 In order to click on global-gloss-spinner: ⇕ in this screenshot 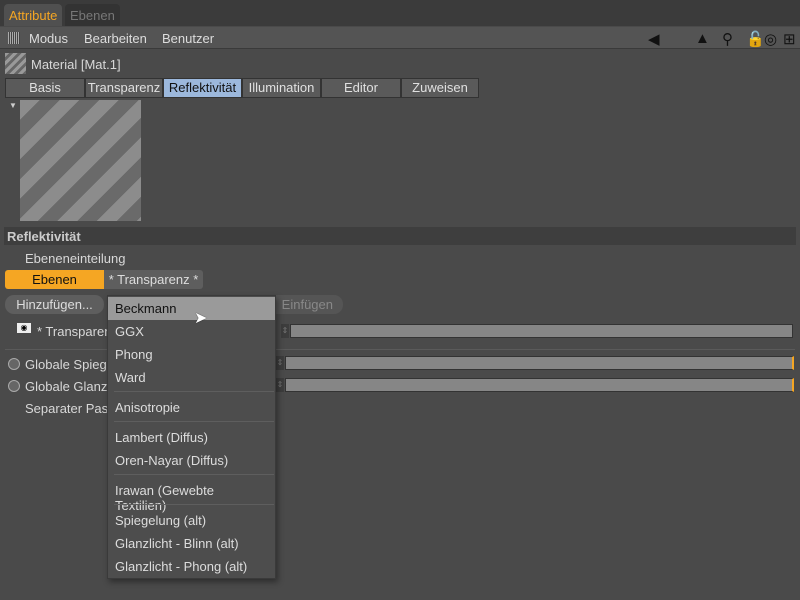, I will do `click(280, 385)`.